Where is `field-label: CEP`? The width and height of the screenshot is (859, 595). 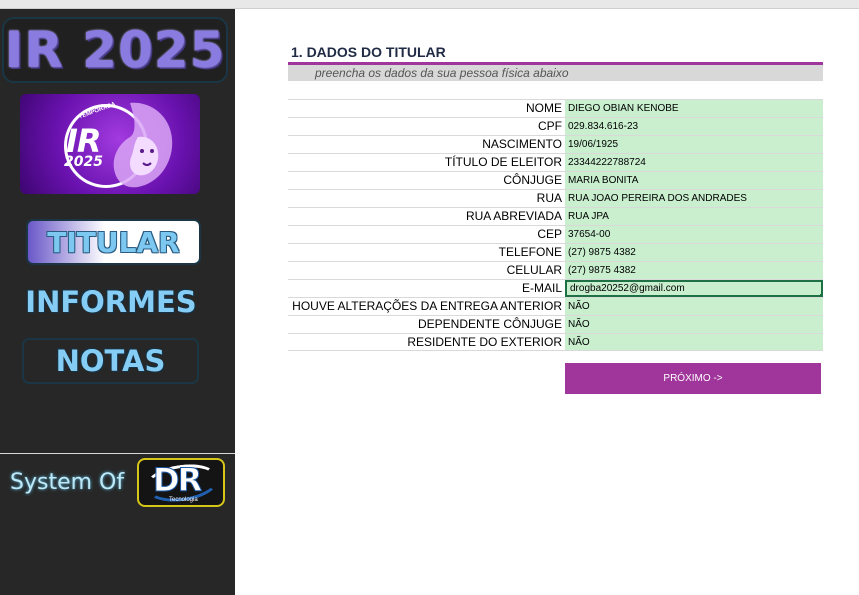 field-label: CEP is located at coordinates (549, 234).